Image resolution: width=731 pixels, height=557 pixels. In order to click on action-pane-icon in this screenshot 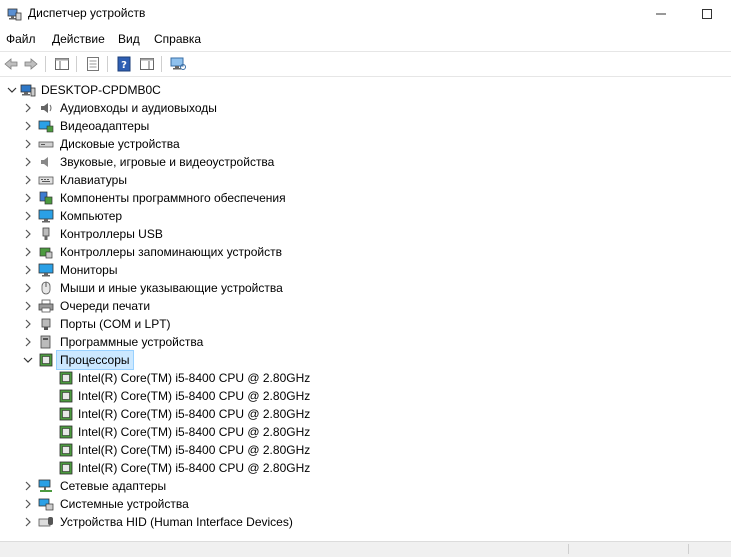, I will do `click(147, 64)`.